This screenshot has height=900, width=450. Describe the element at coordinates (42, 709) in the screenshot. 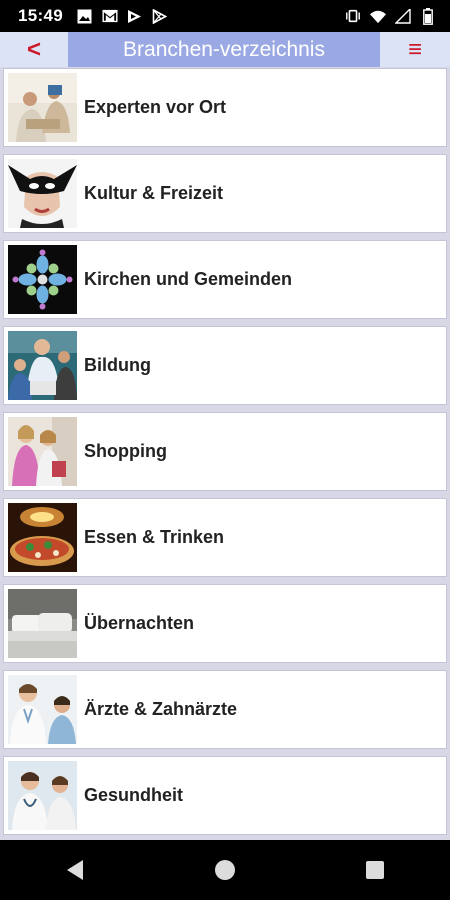

I see `doctor-photo` at that location.